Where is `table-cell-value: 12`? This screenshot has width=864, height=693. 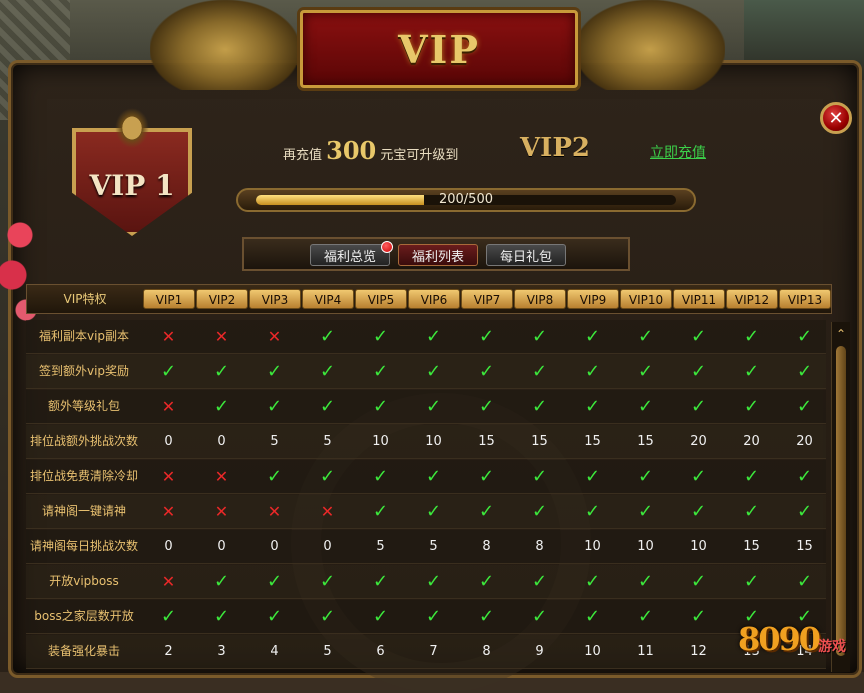 table-cell-value: 12 is located at coordinates (698, 651).